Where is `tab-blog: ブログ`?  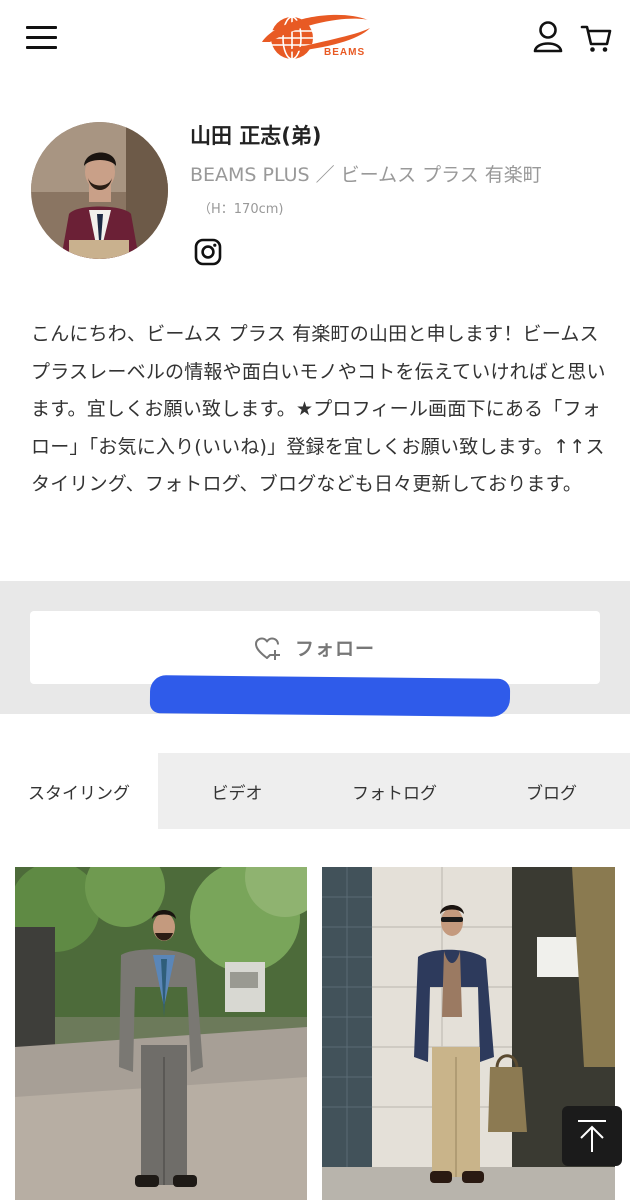
tab-blog: ブログ is located at coordinates (551, 791).